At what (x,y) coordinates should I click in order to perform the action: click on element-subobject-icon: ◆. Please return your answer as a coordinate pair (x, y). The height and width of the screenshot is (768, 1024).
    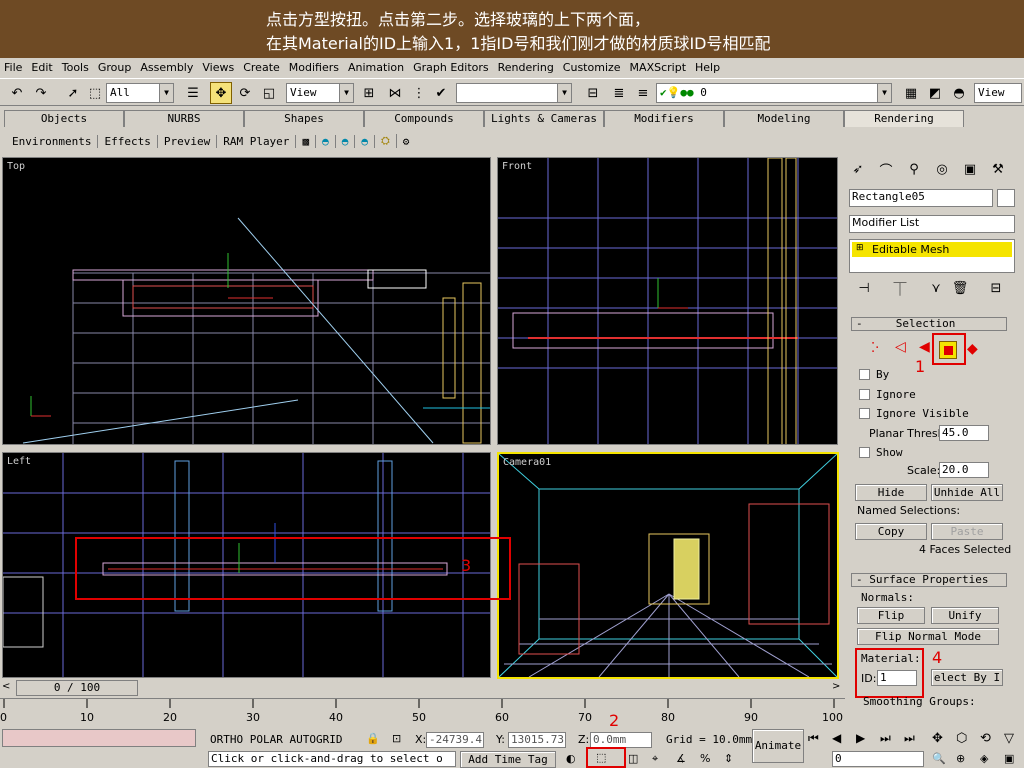
    Looking at the image, I should click on (972, 349).